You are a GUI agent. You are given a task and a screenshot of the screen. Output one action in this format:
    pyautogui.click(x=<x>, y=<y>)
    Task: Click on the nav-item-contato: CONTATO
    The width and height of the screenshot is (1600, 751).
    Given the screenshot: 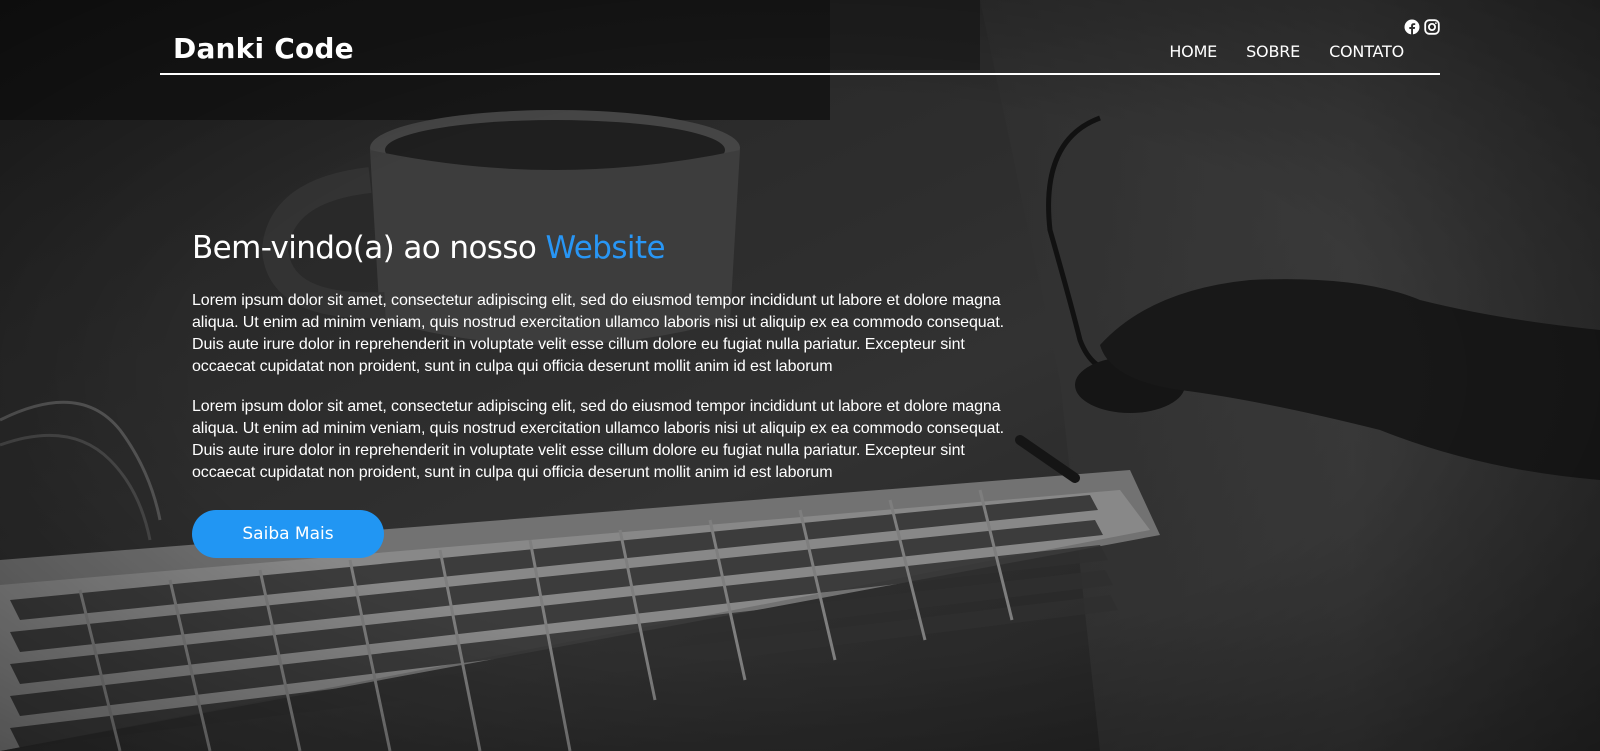 What is the action you would take?
    pyautogui.click(x=1366, y=52)
    